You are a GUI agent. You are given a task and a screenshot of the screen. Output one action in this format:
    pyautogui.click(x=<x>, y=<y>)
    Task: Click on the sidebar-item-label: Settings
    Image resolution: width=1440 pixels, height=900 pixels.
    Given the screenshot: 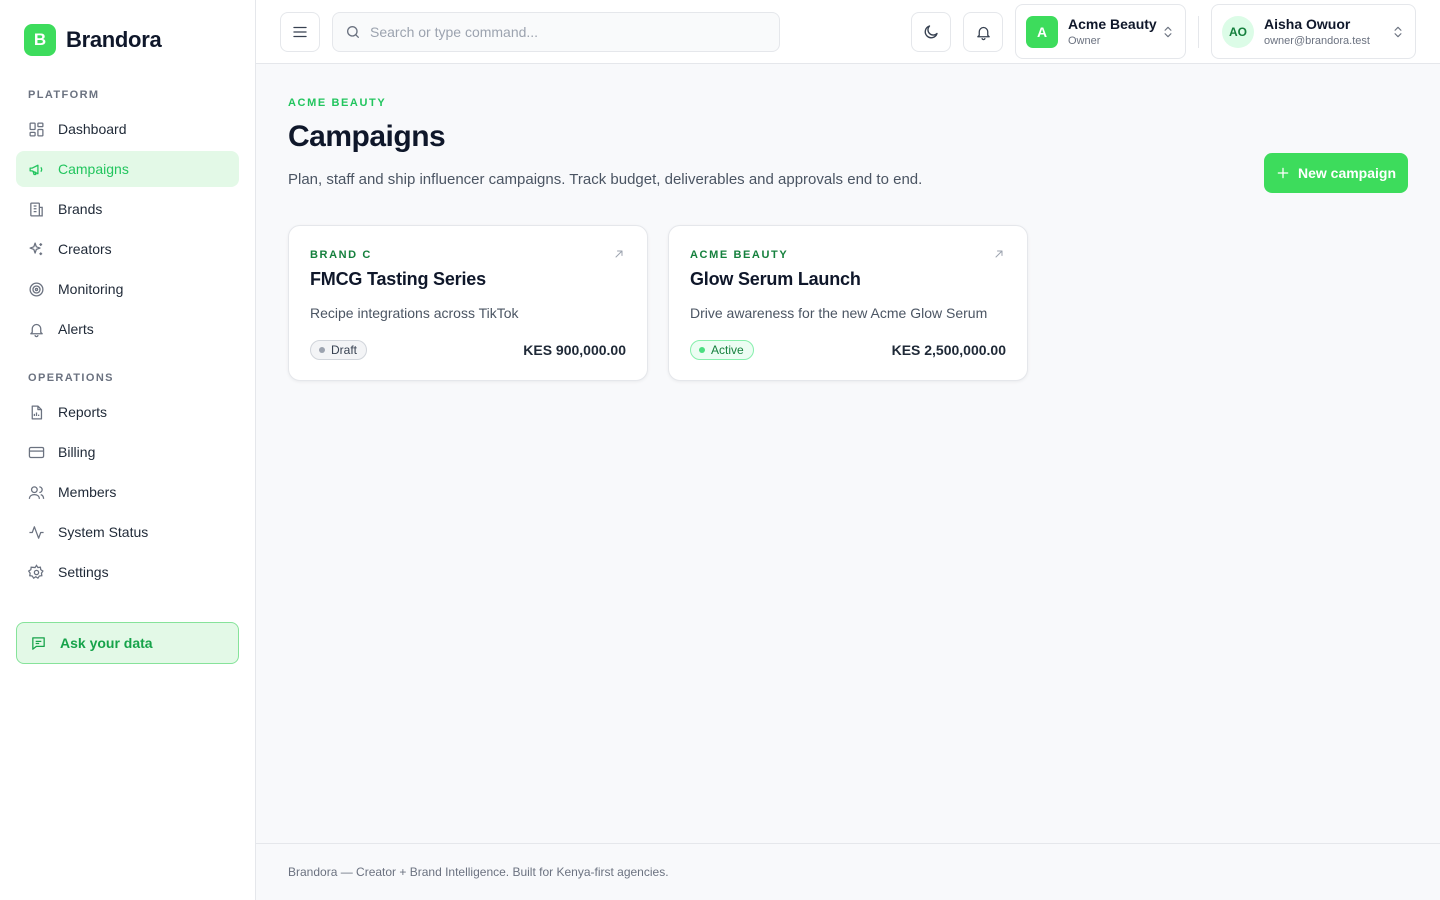 What is the action you would take?
    pyautogui.click(x=83, y=572)
    